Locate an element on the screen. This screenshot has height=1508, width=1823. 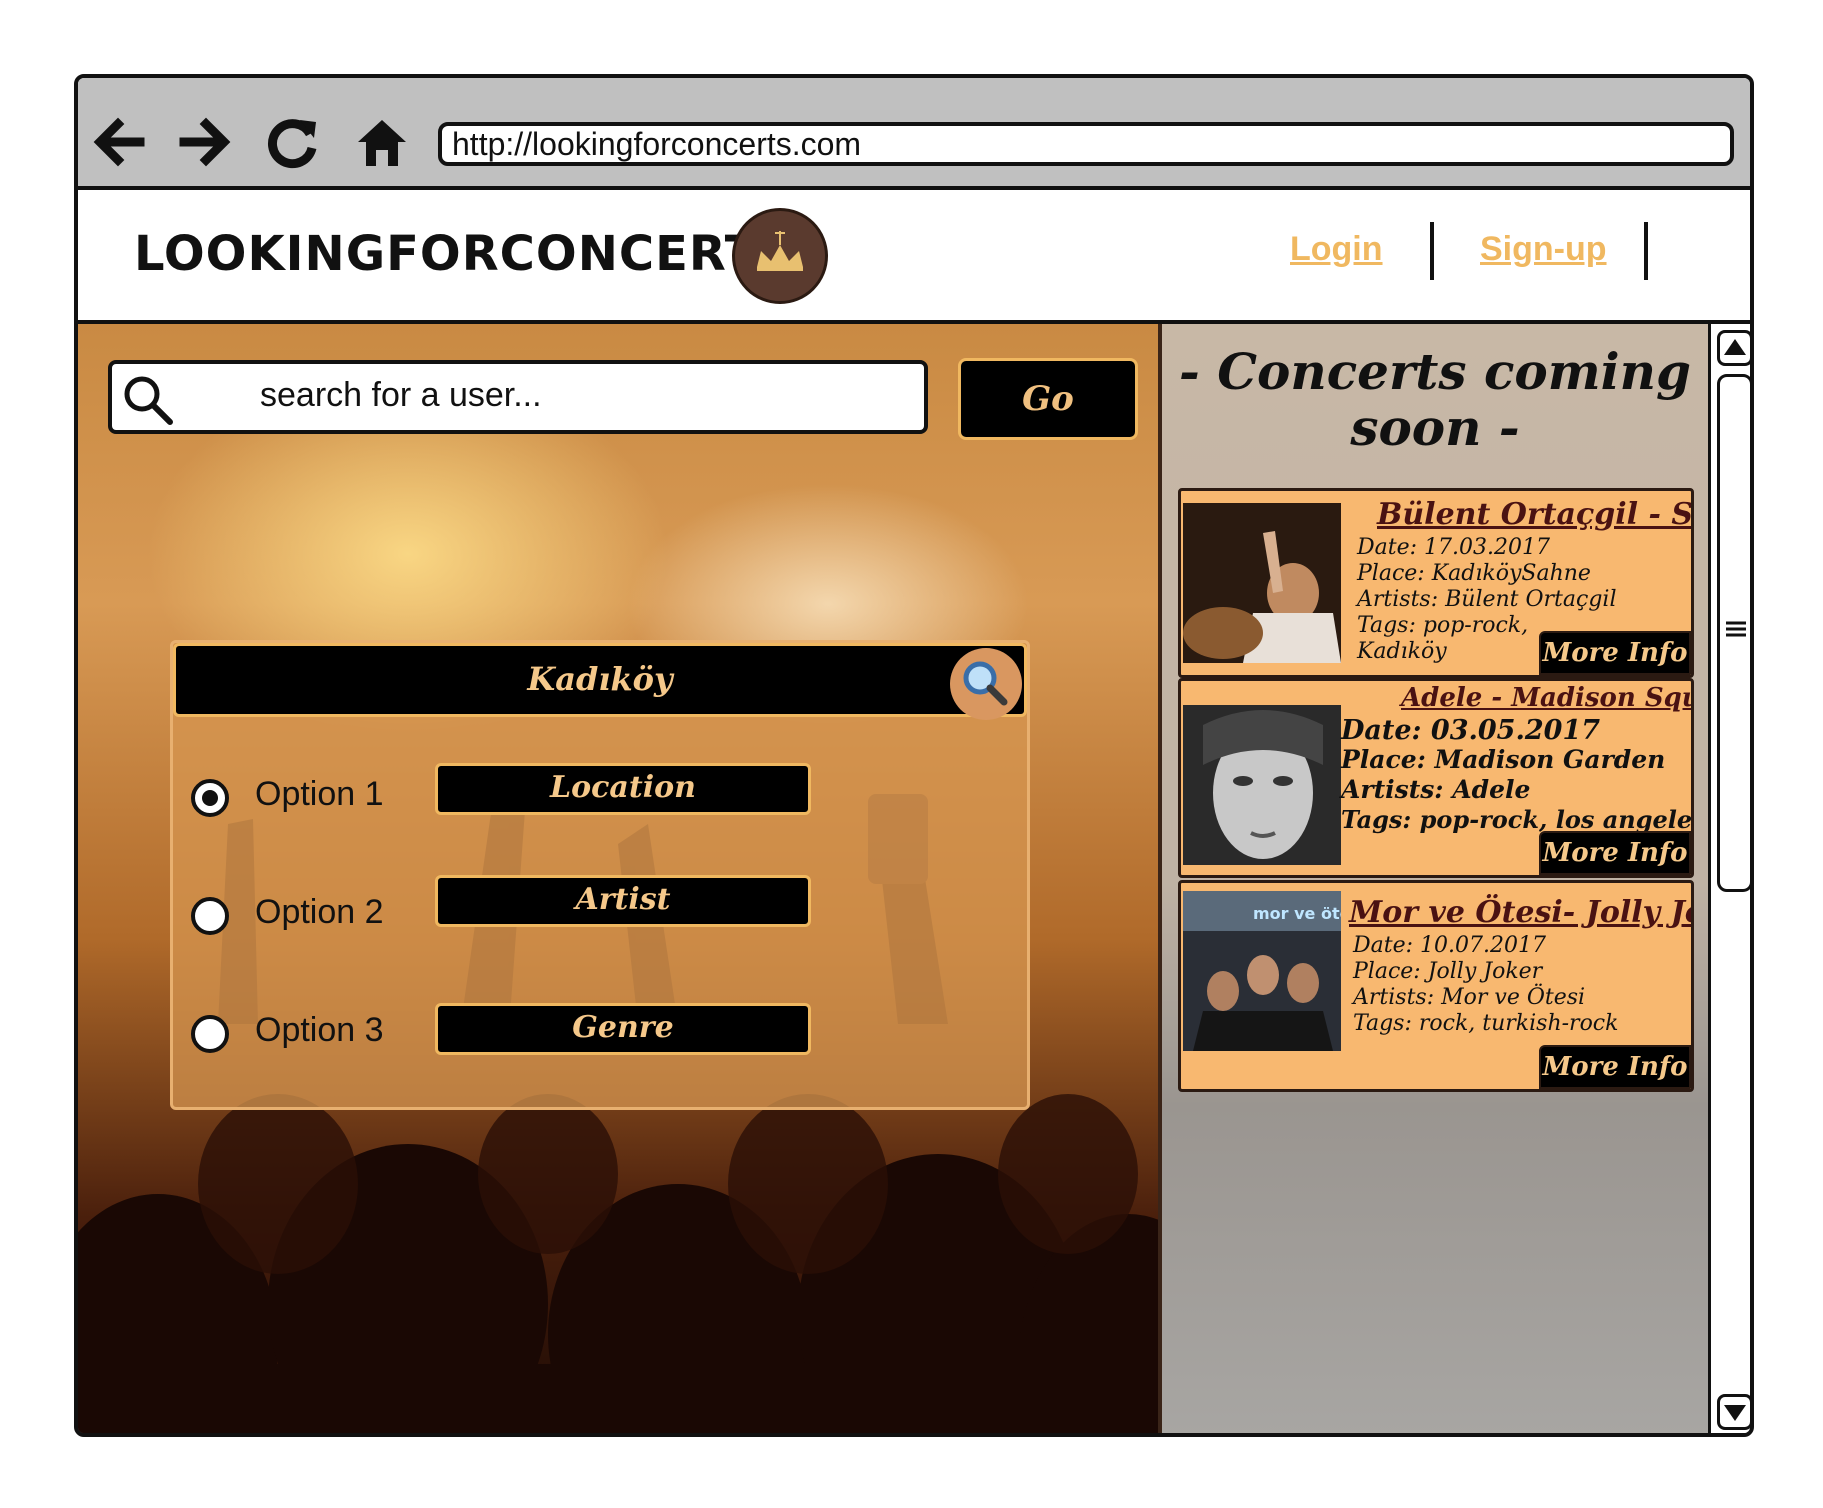
login-link: Login is located at coordinates (1336, 249).